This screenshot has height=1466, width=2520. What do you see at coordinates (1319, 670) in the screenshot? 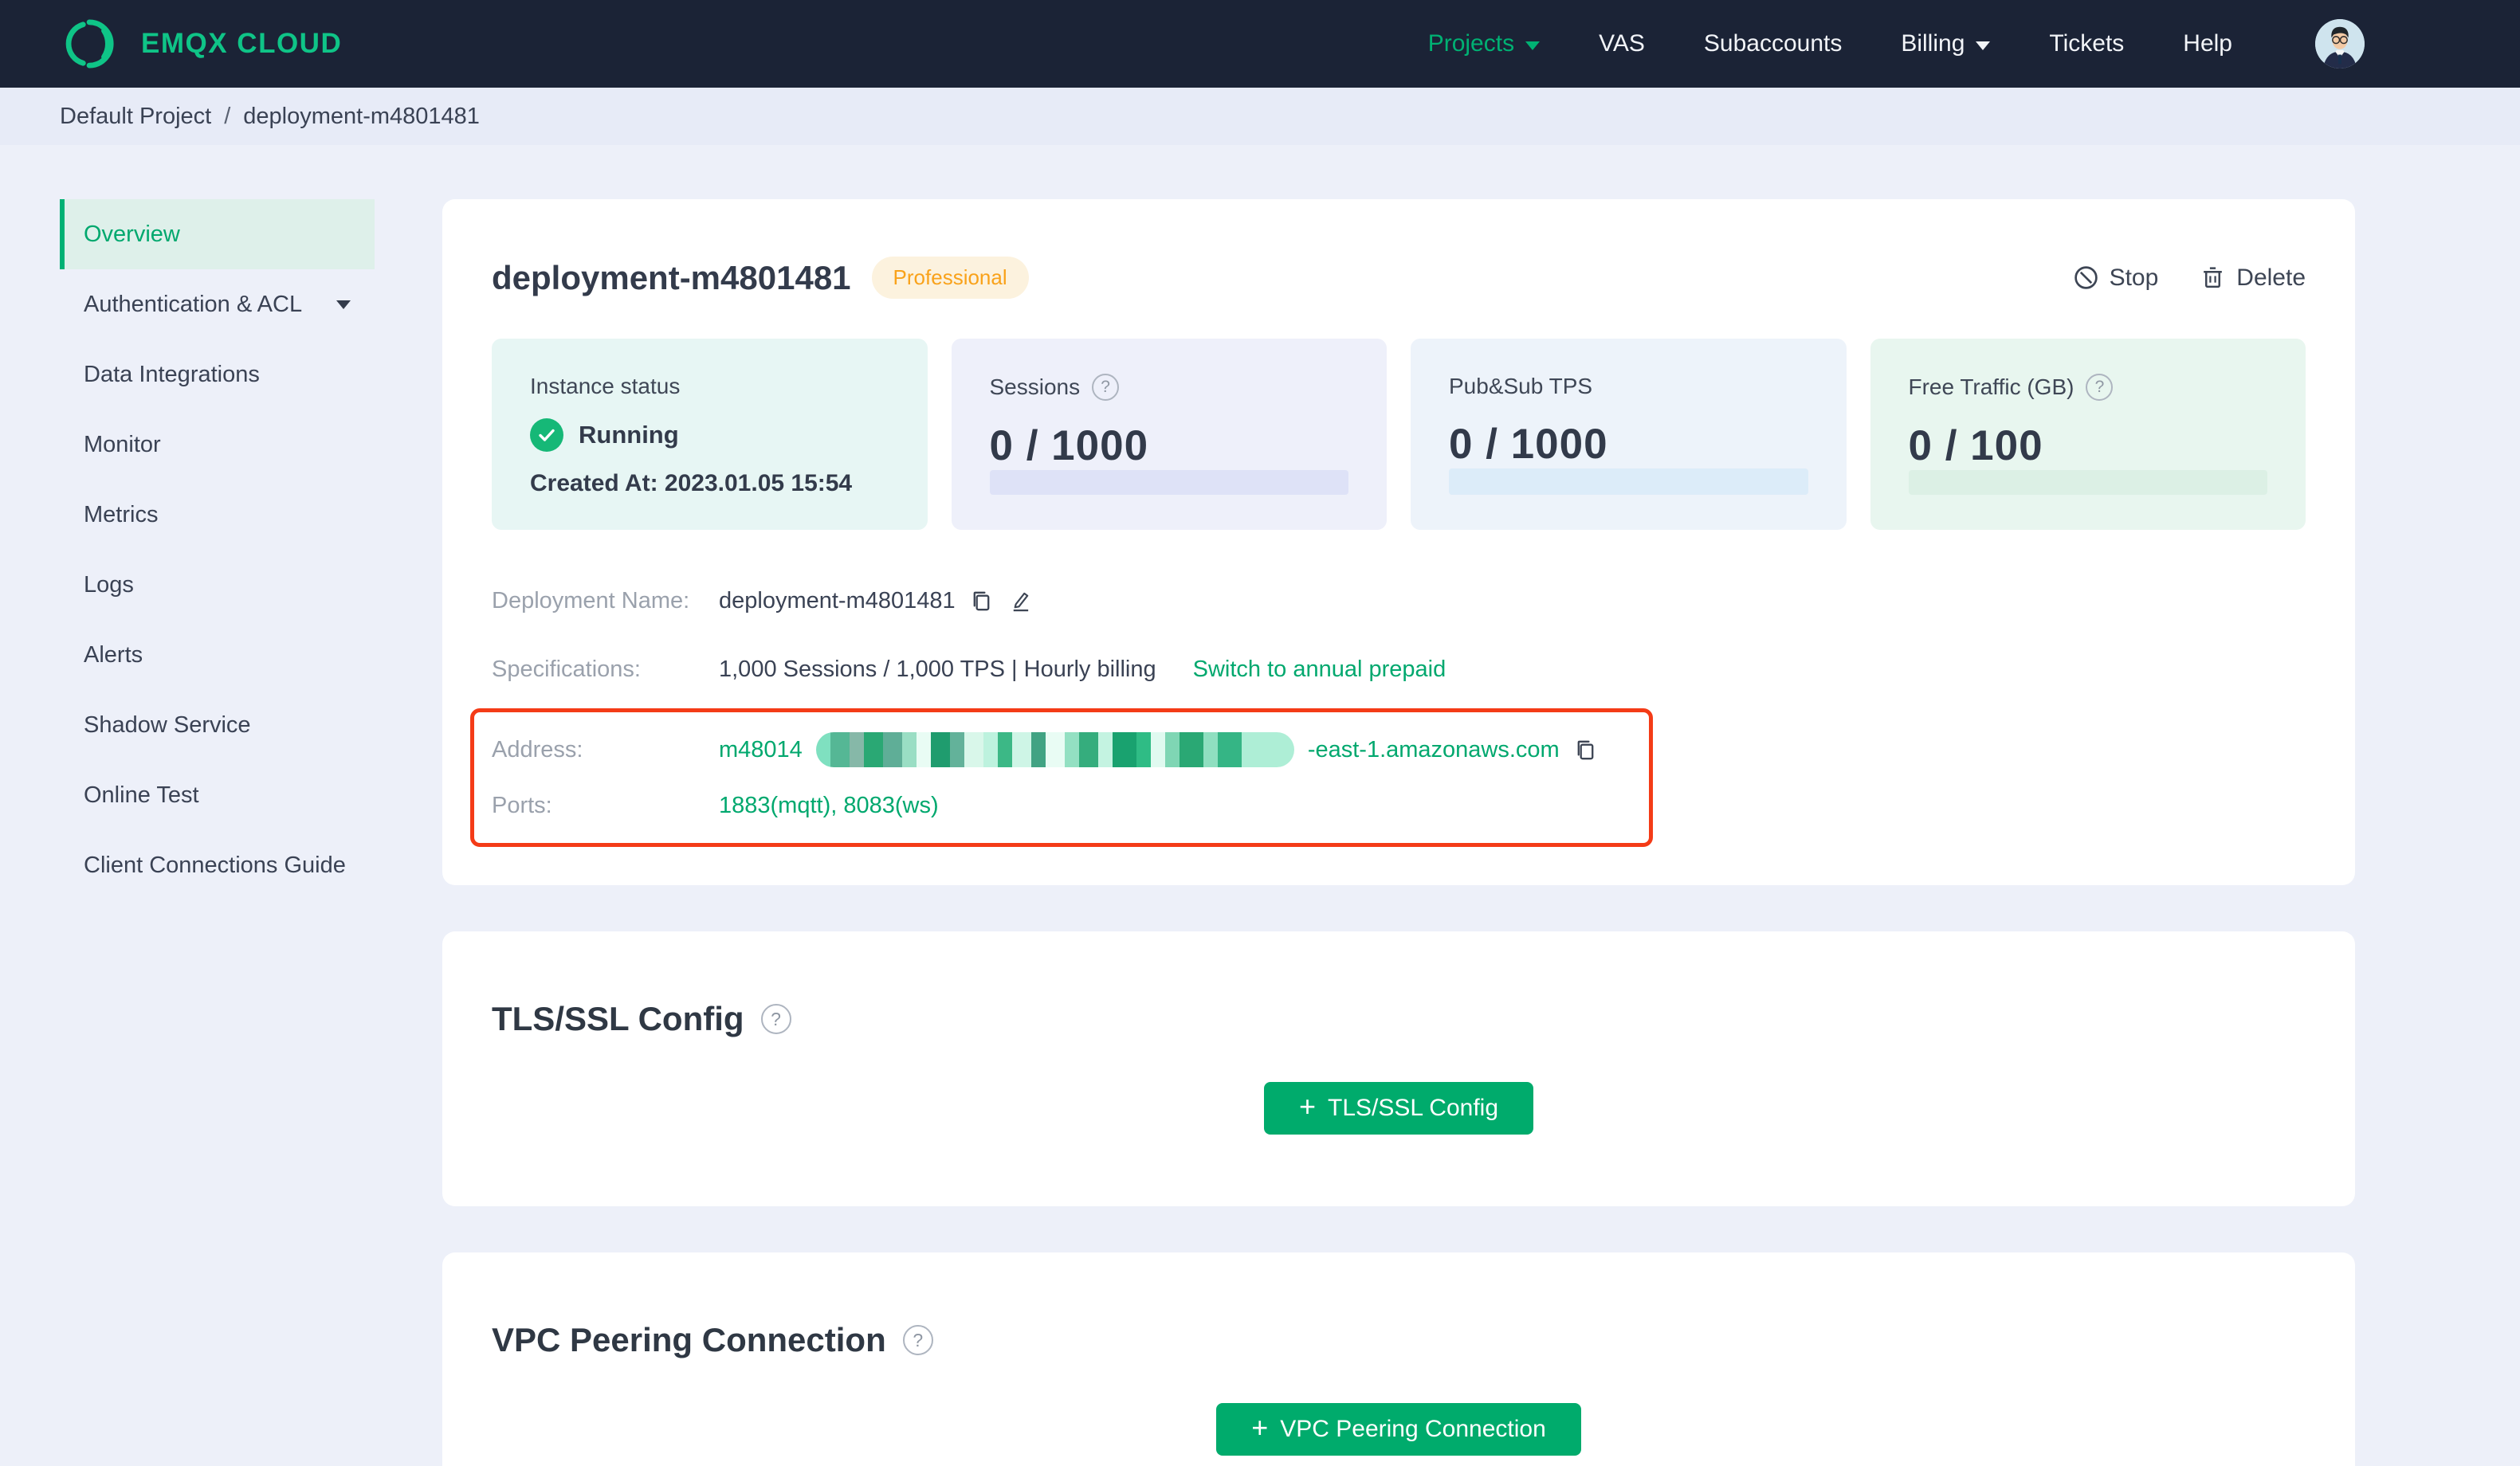
I see `switch-annual-prepaid-link: Switch to annual prepaid` at bounding box center [1319, 670].